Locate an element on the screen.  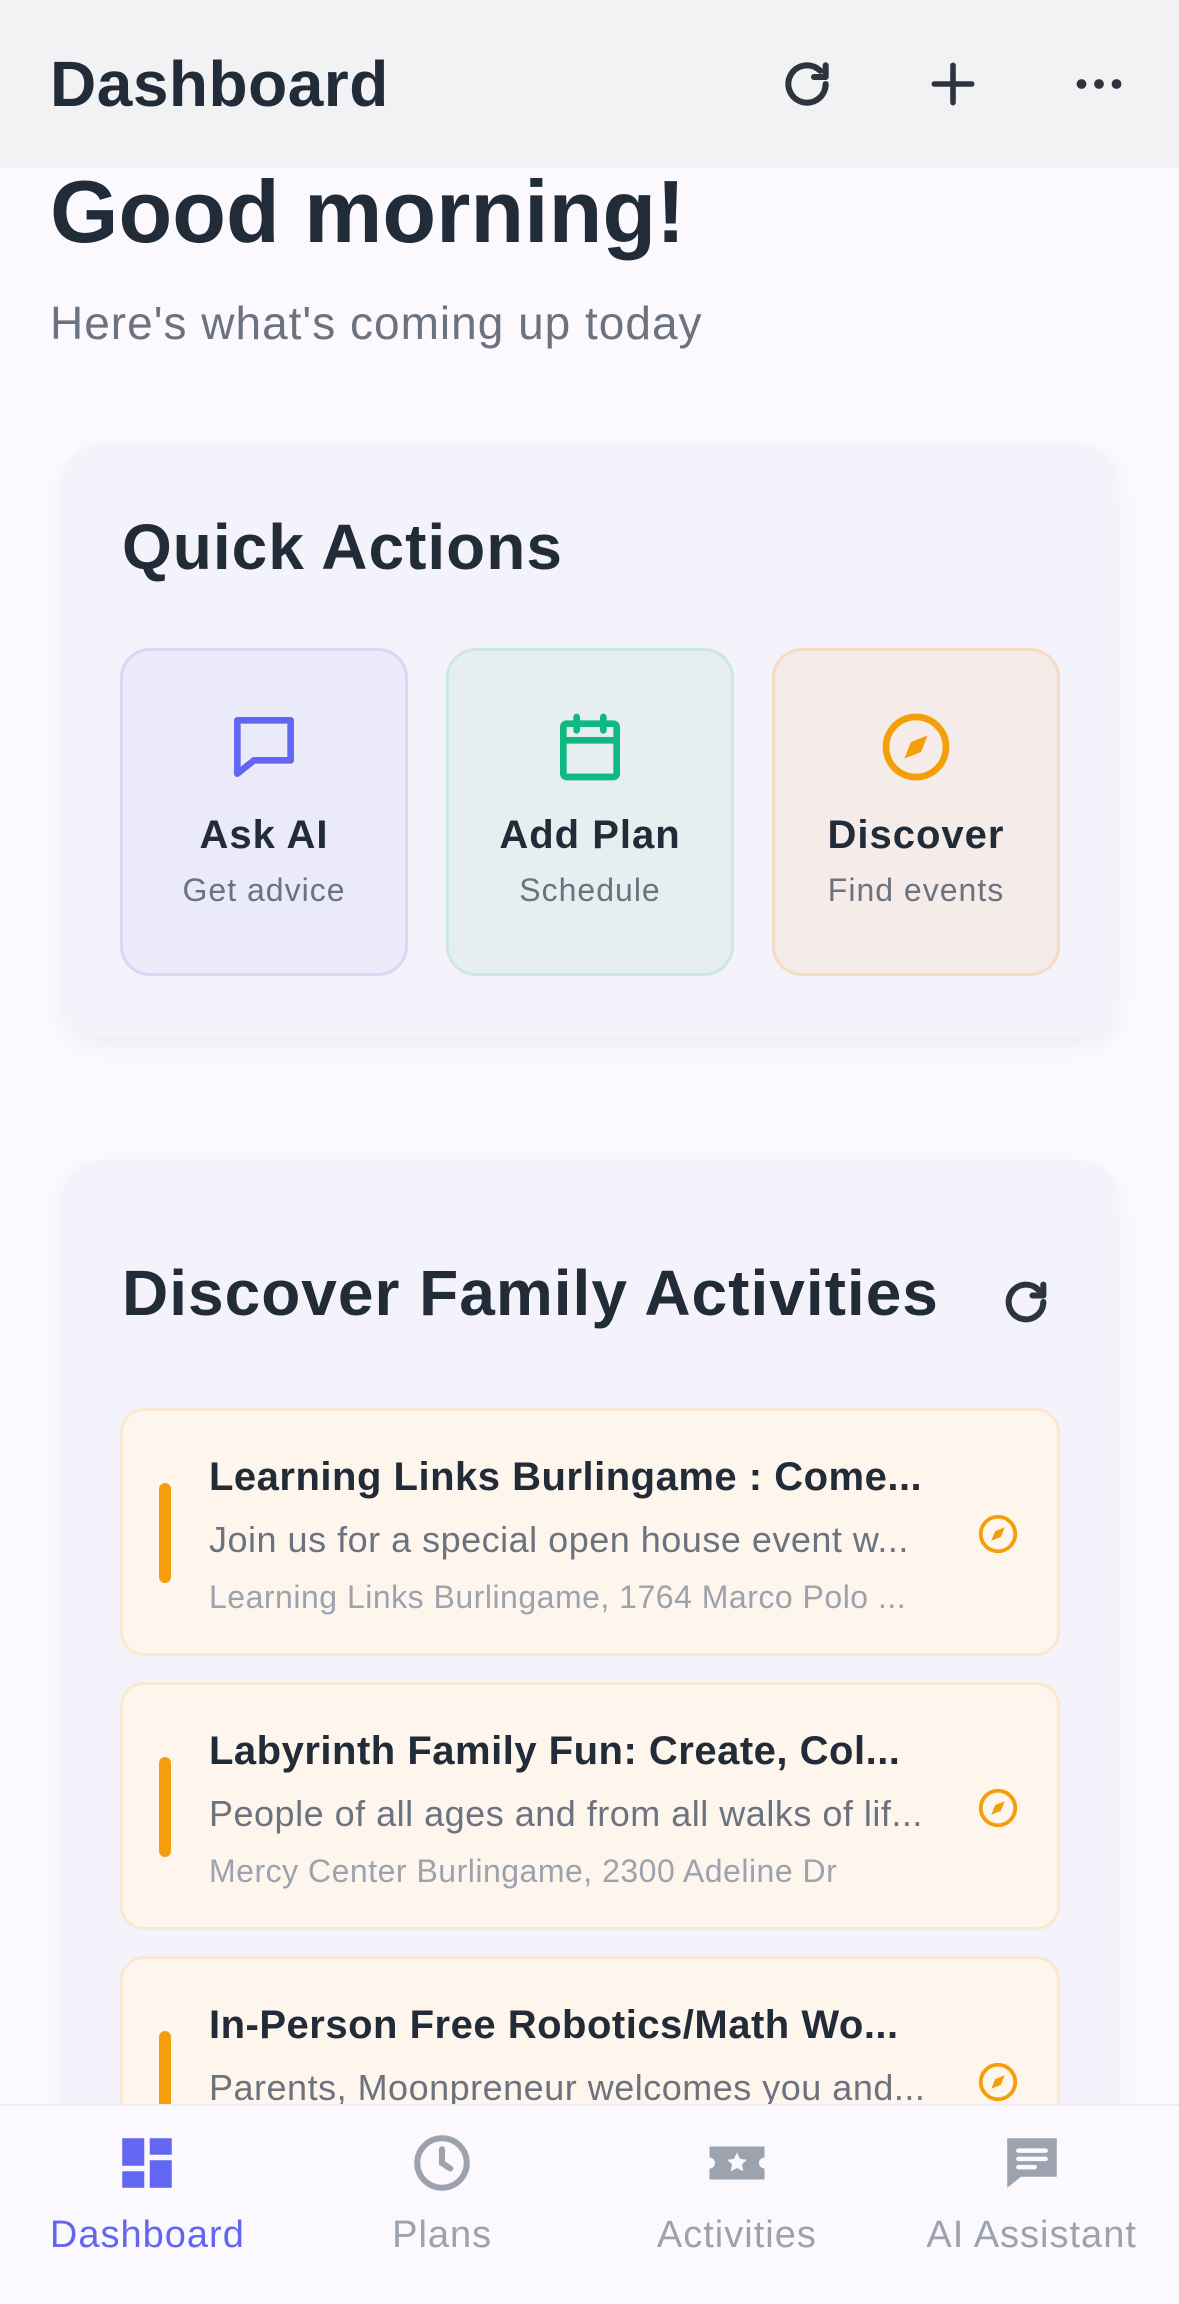
quick-actions-title: Quick Actions is located at coordinates (342, 547).